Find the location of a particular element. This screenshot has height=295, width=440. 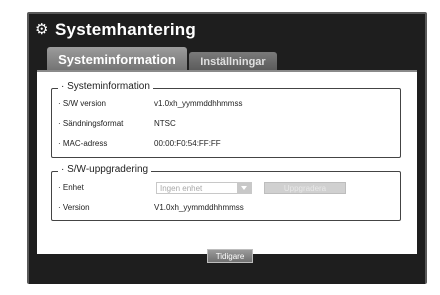

mac-address-value: 00:00:F0:54:FF:FF is located at coordinates (187, 143).